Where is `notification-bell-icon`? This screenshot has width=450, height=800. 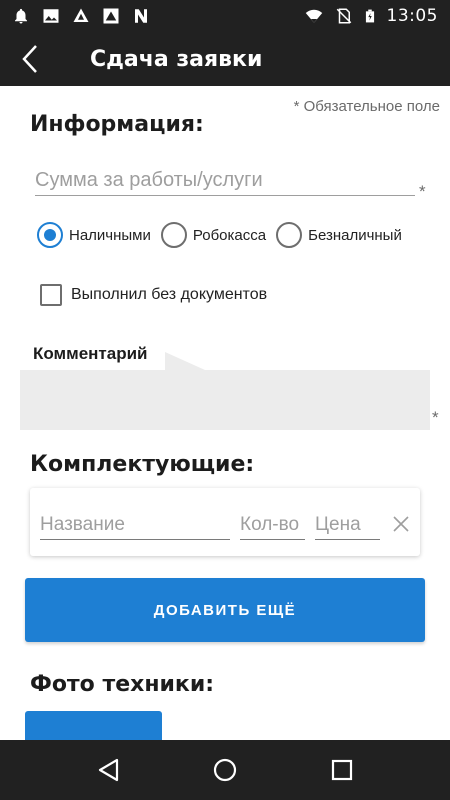 notification-bell-icon is located at coordinates (21, 16).